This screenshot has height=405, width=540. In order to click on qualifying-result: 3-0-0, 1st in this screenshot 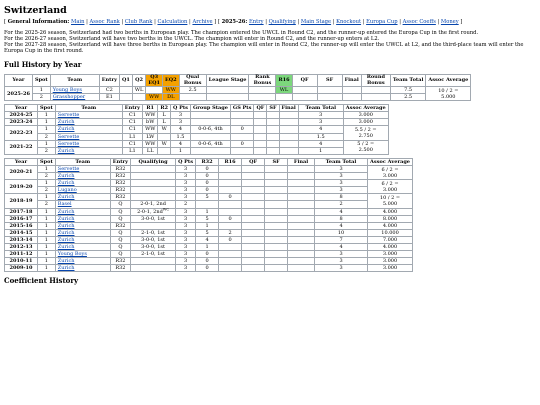, I will do `click(153, 246)`.